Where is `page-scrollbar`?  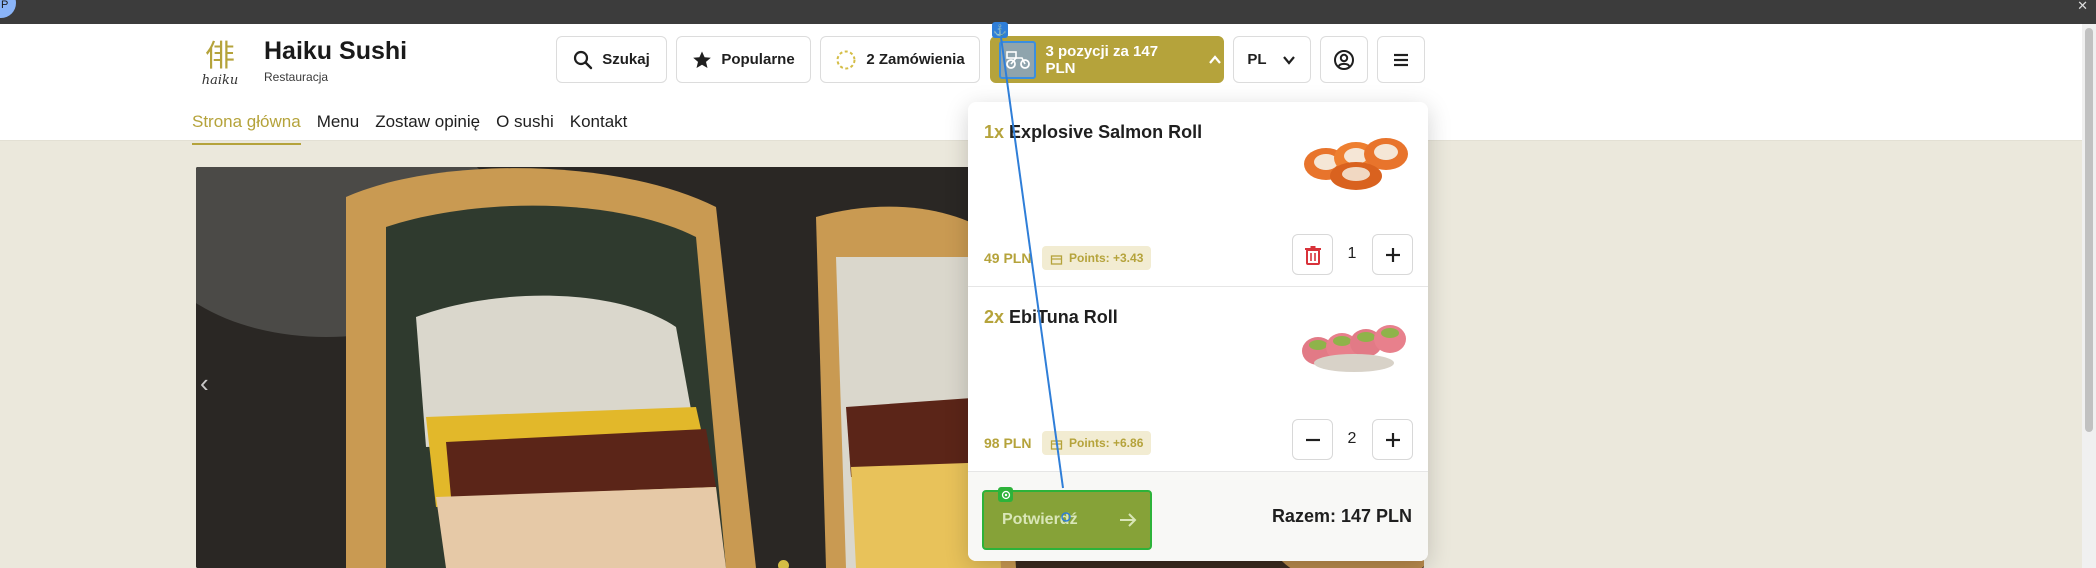 page-scrollbar is located at coordinates (2089, 296).